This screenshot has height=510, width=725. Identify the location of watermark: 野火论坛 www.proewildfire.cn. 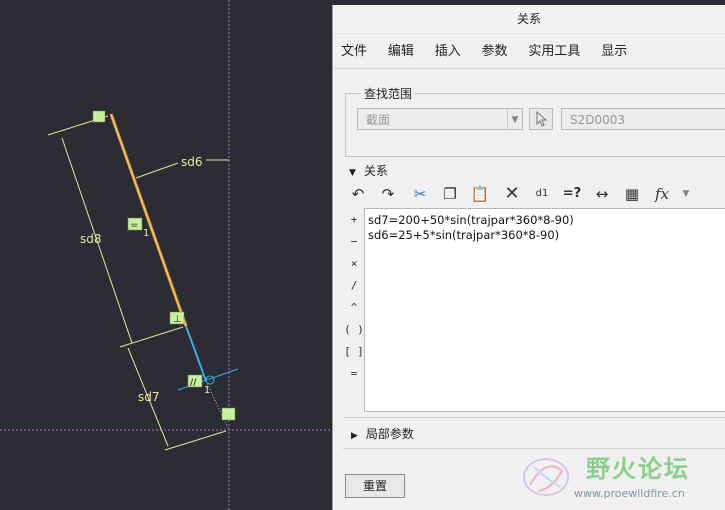
(620, 476).